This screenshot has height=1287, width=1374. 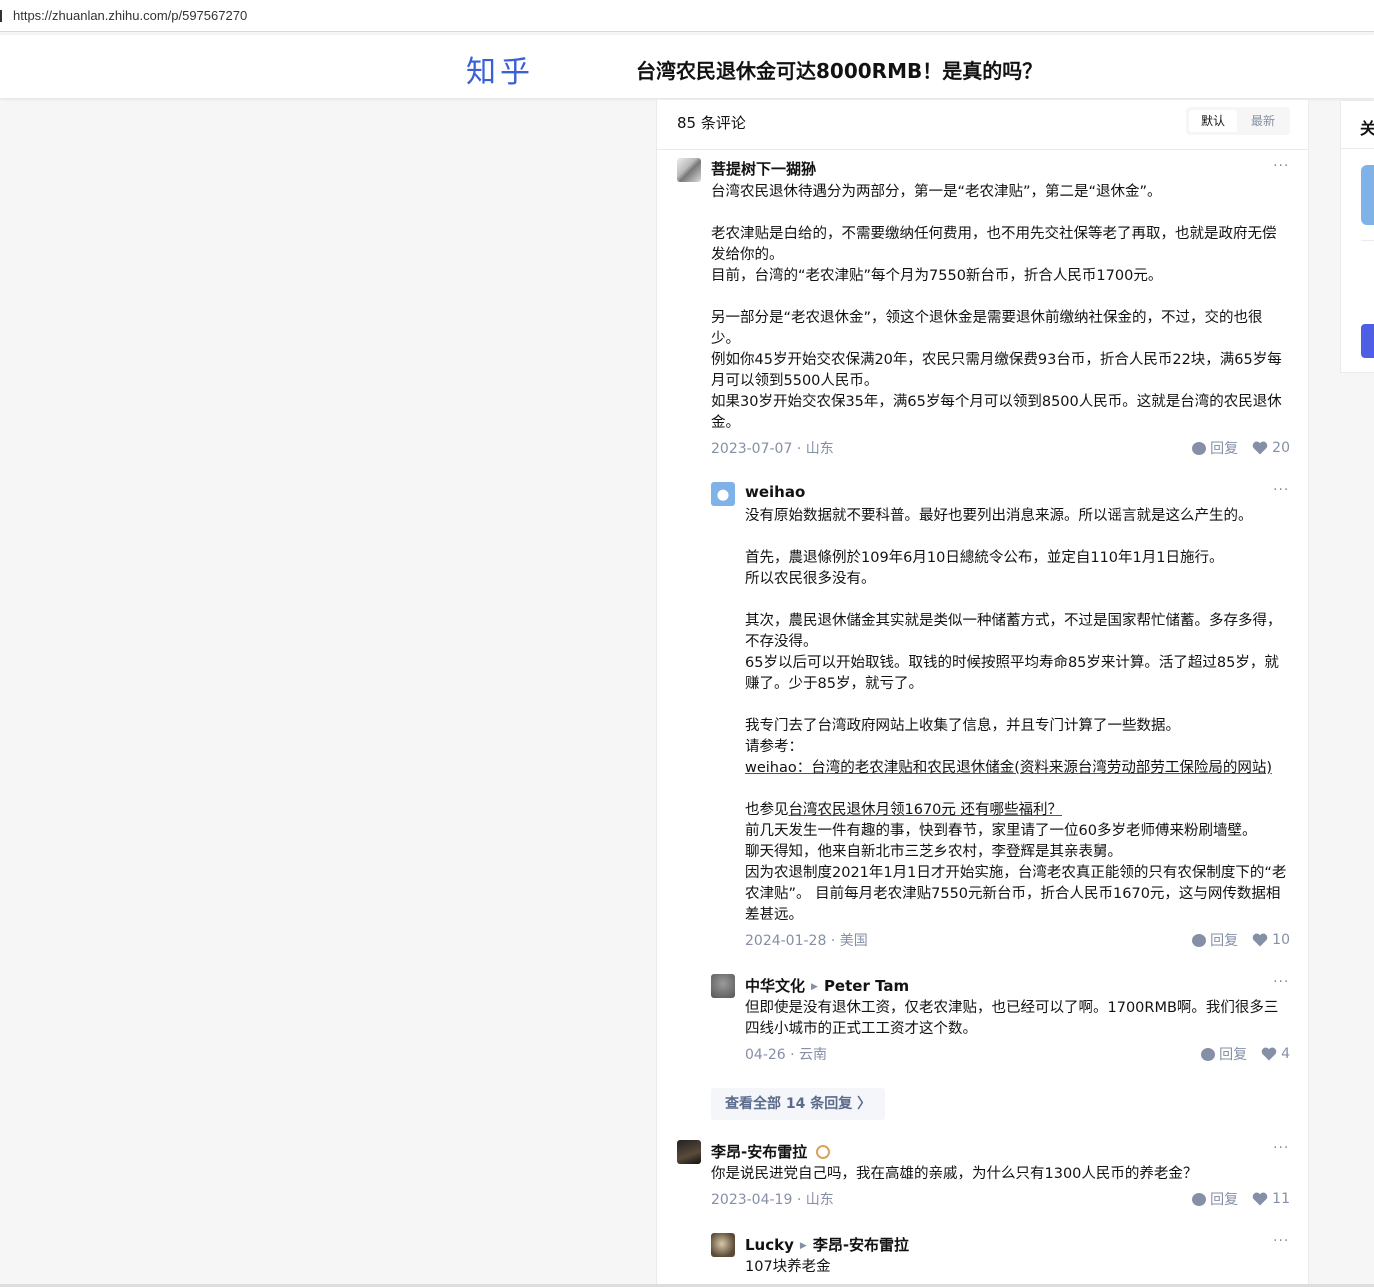 What do you see at coordinates (500, 69) in the screenshot?
I see `zhihu-logo: 知乎` at bounding box center [500, 69].